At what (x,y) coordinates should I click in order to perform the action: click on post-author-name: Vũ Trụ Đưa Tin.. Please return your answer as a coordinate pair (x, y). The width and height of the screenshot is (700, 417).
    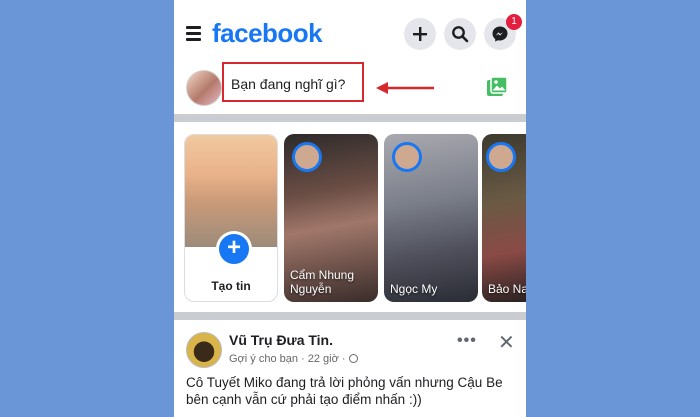
    Looking at the image, I should click on (281, 340).